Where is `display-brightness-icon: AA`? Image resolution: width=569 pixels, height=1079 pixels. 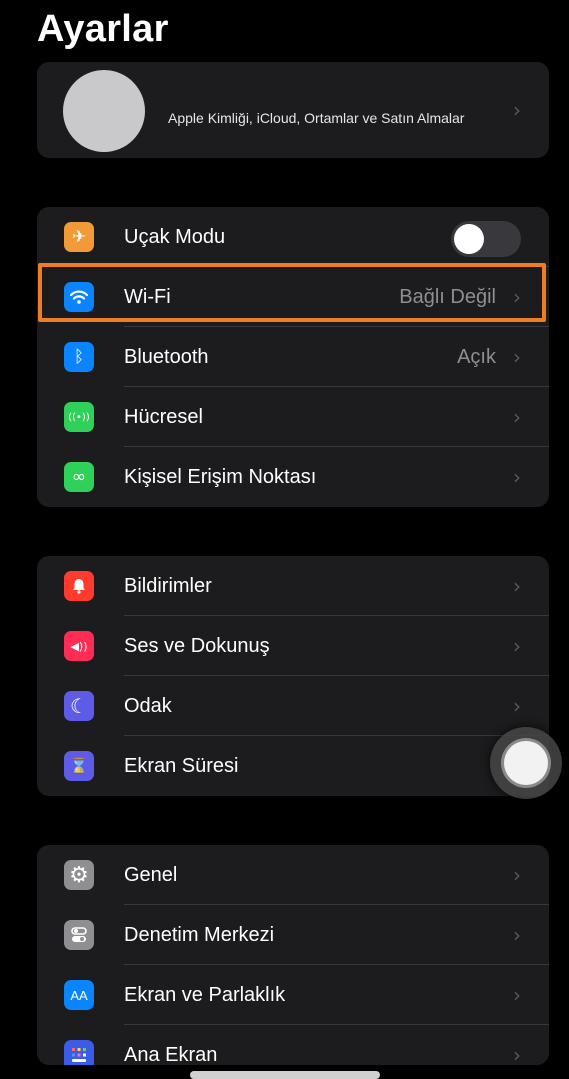 display-brightness-icon: AA is located at coordinates (79, 995).